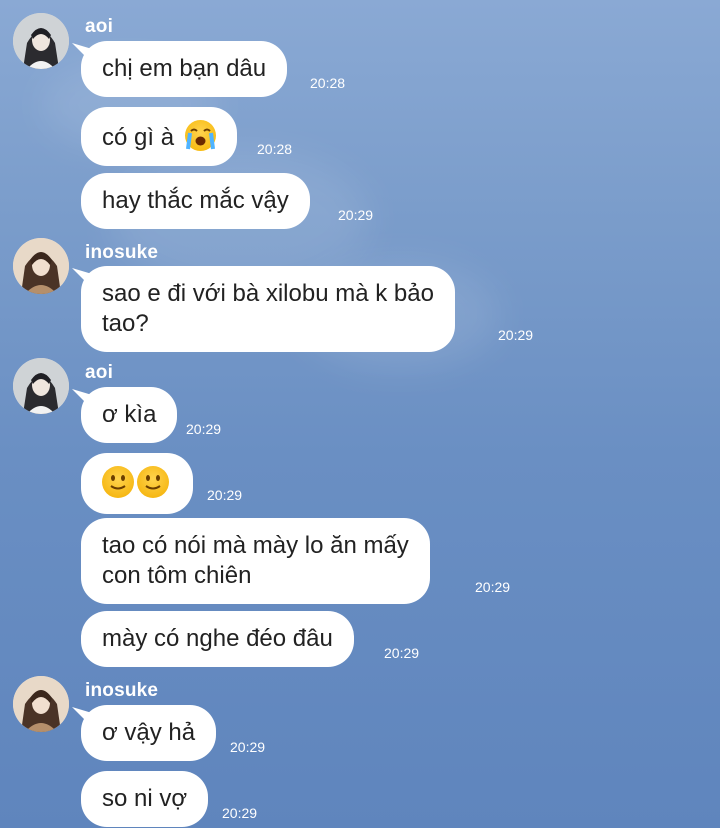 This screenshot has height=828, width=720. I want to click on message-text-line: con tôm chiên, so click(177, 575).